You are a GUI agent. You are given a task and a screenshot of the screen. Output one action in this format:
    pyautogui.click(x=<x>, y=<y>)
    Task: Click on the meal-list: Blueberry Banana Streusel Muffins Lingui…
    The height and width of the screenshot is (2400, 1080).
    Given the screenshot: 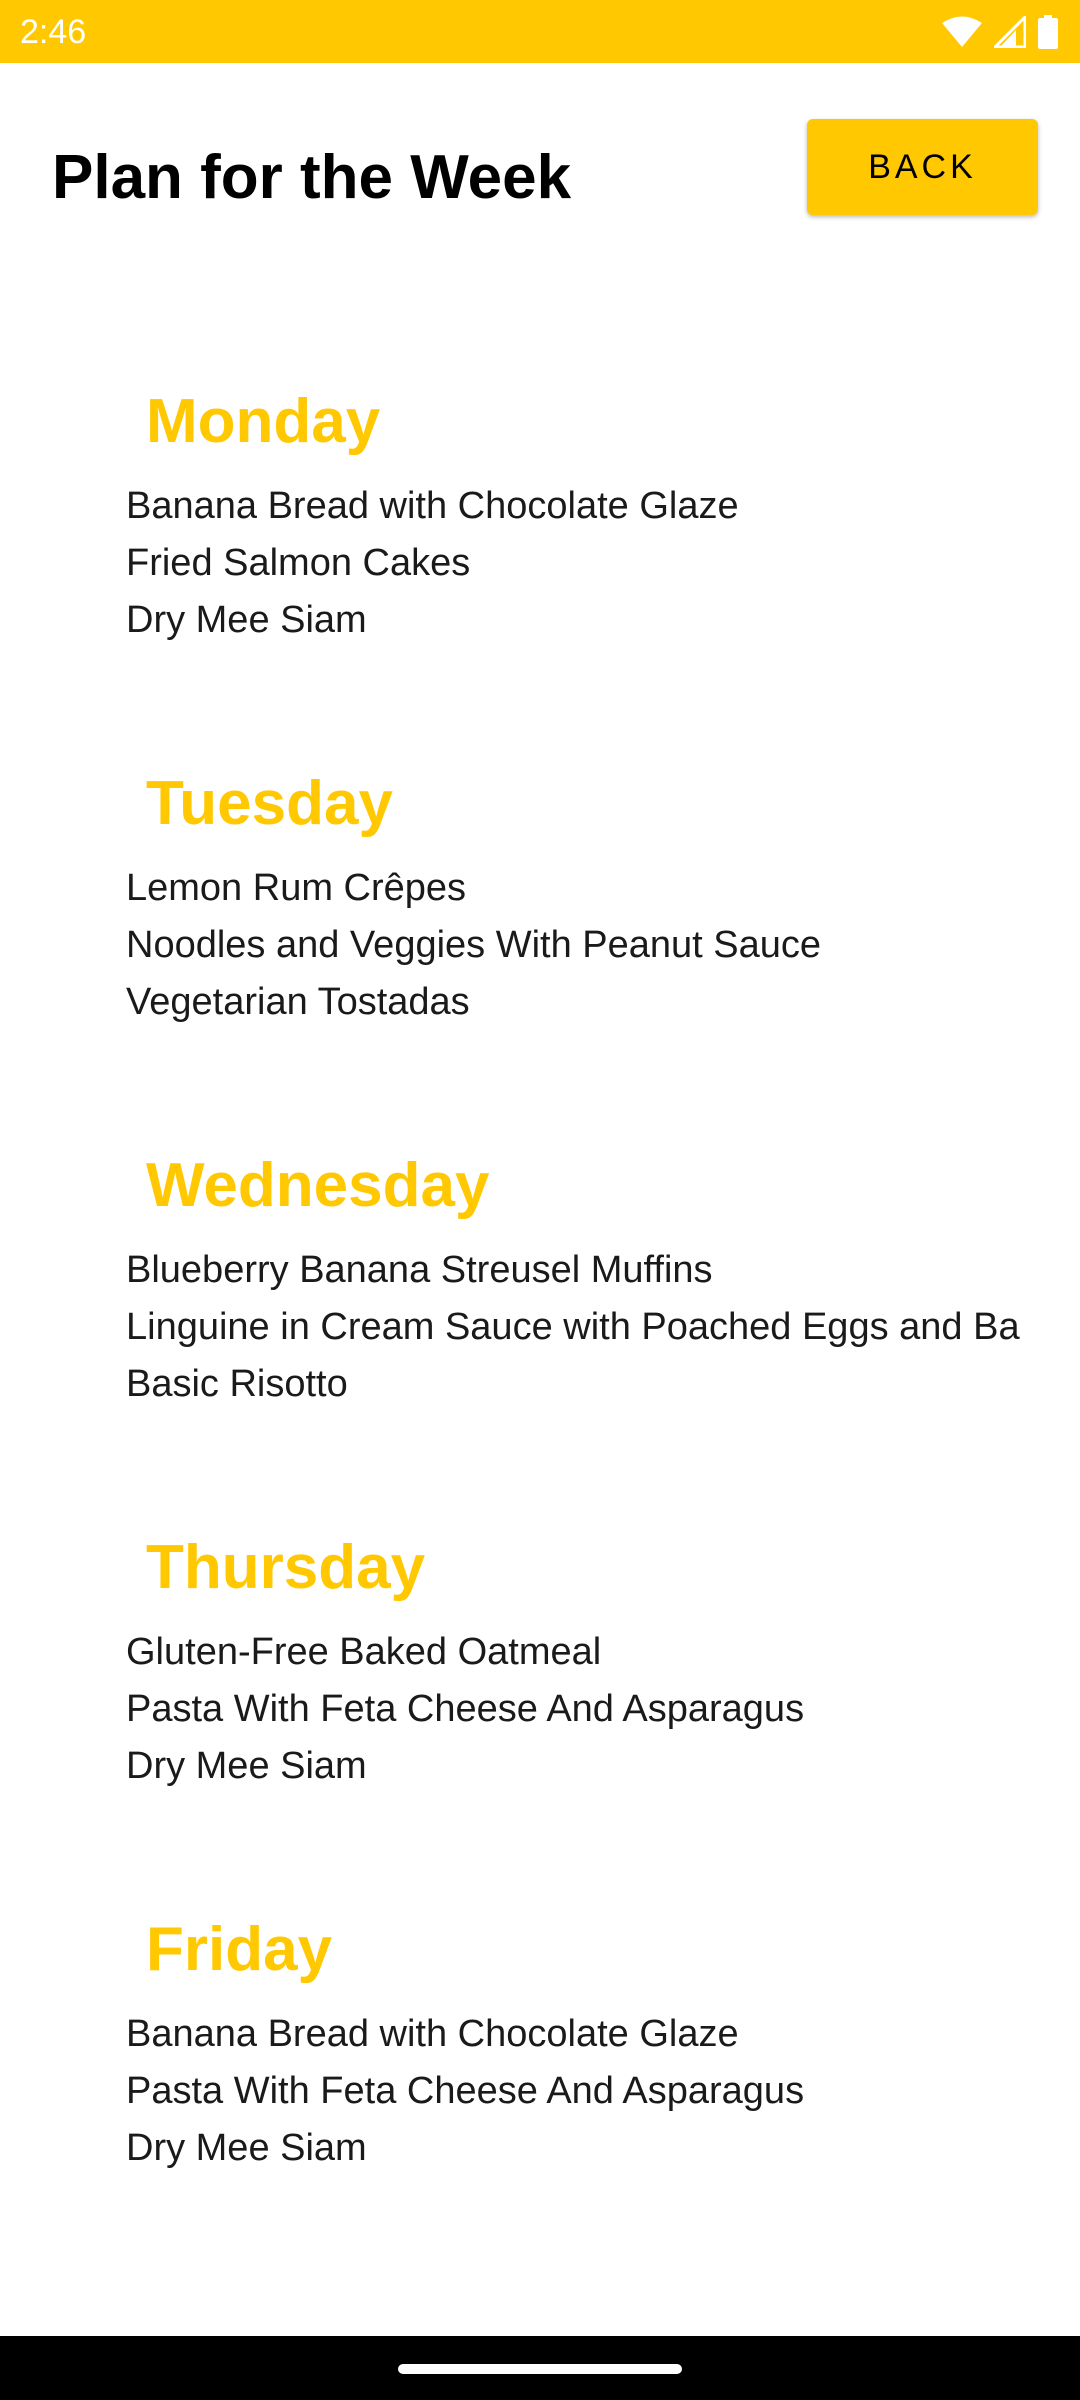 What is the action you would take?
    pyautogui.click(x=573, y=1327)
    